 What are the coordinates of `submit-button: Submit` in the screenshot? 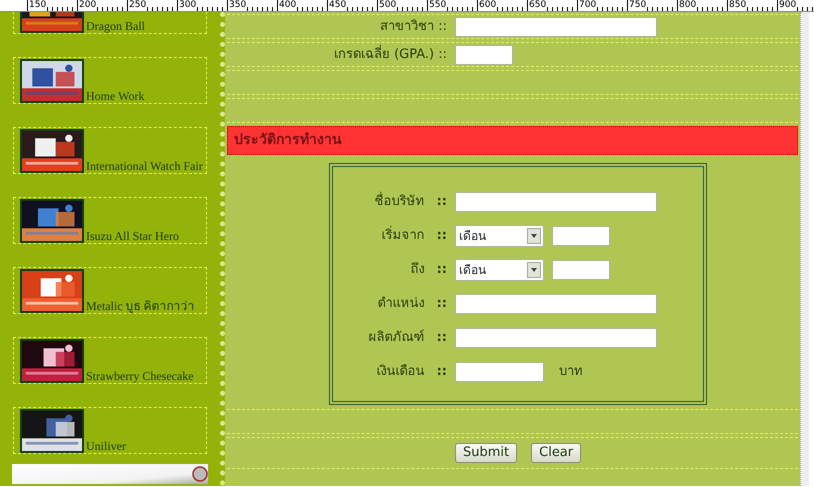 It's located at (486, 453).